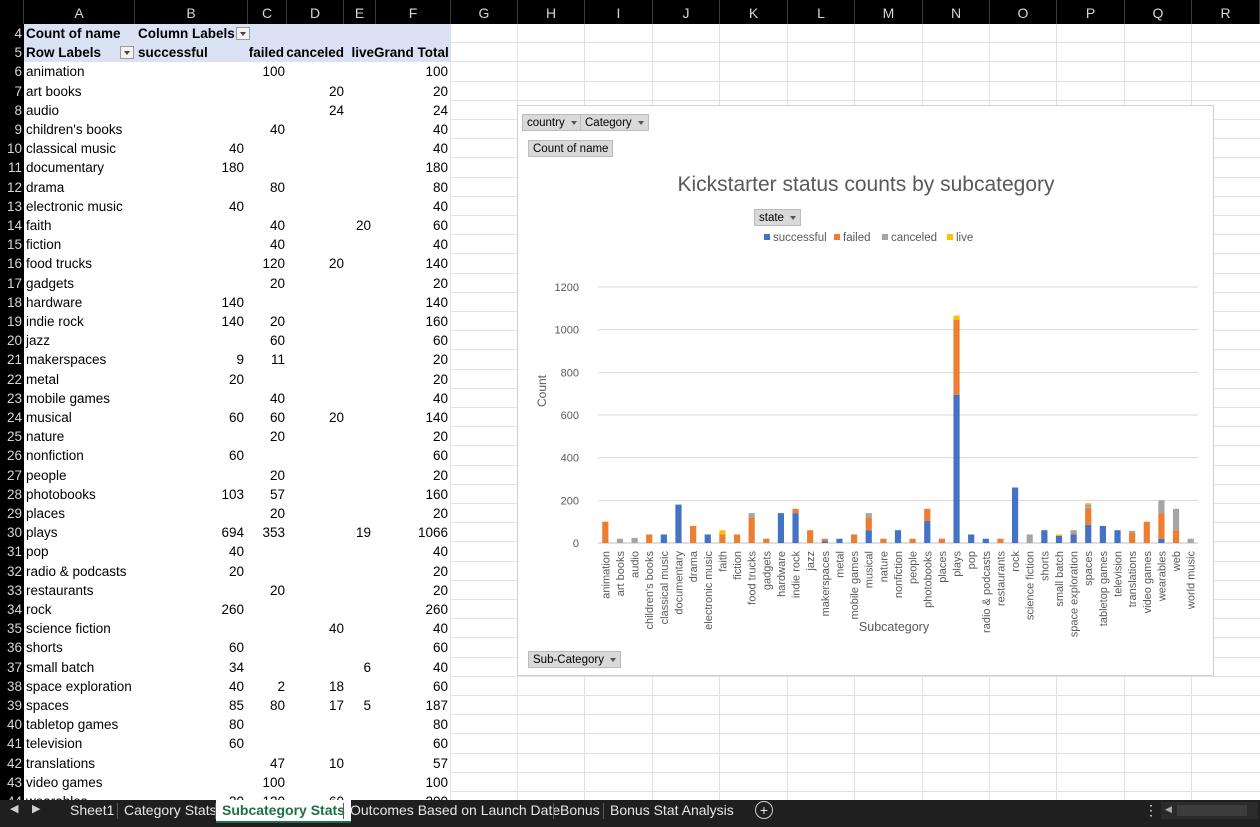  I want to click on pivot-cell-successful: 694, so click(189, 532).